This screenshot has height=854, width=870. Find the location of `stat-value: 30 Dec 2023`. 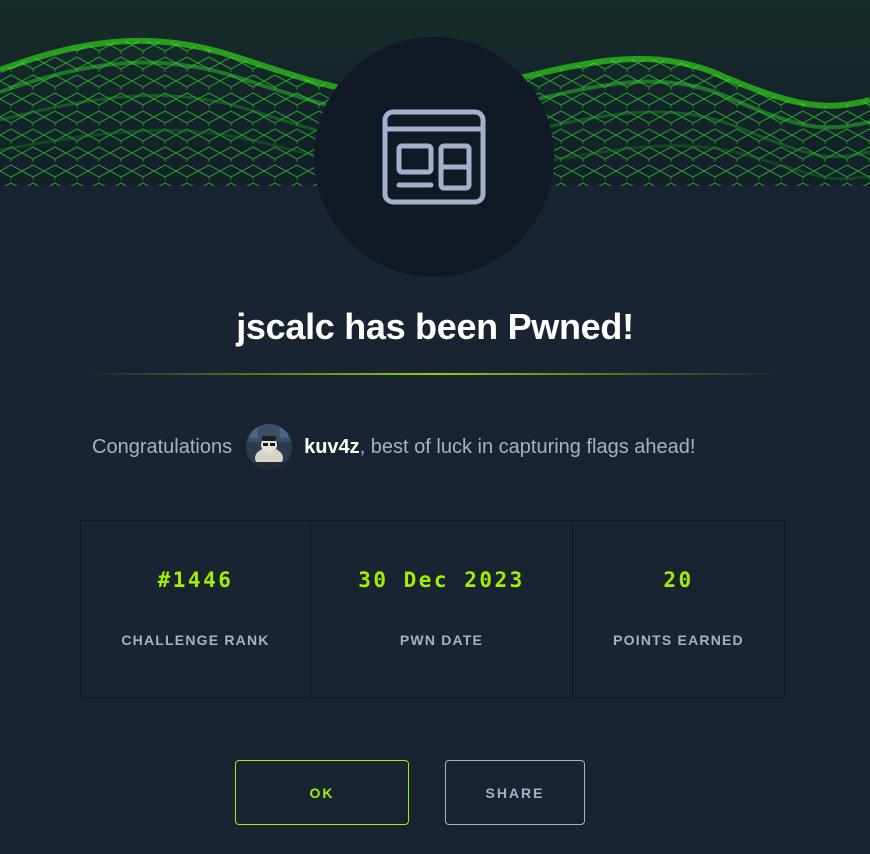

stat-value: 30 Dec 2023 is located at coordinates (441, 580).